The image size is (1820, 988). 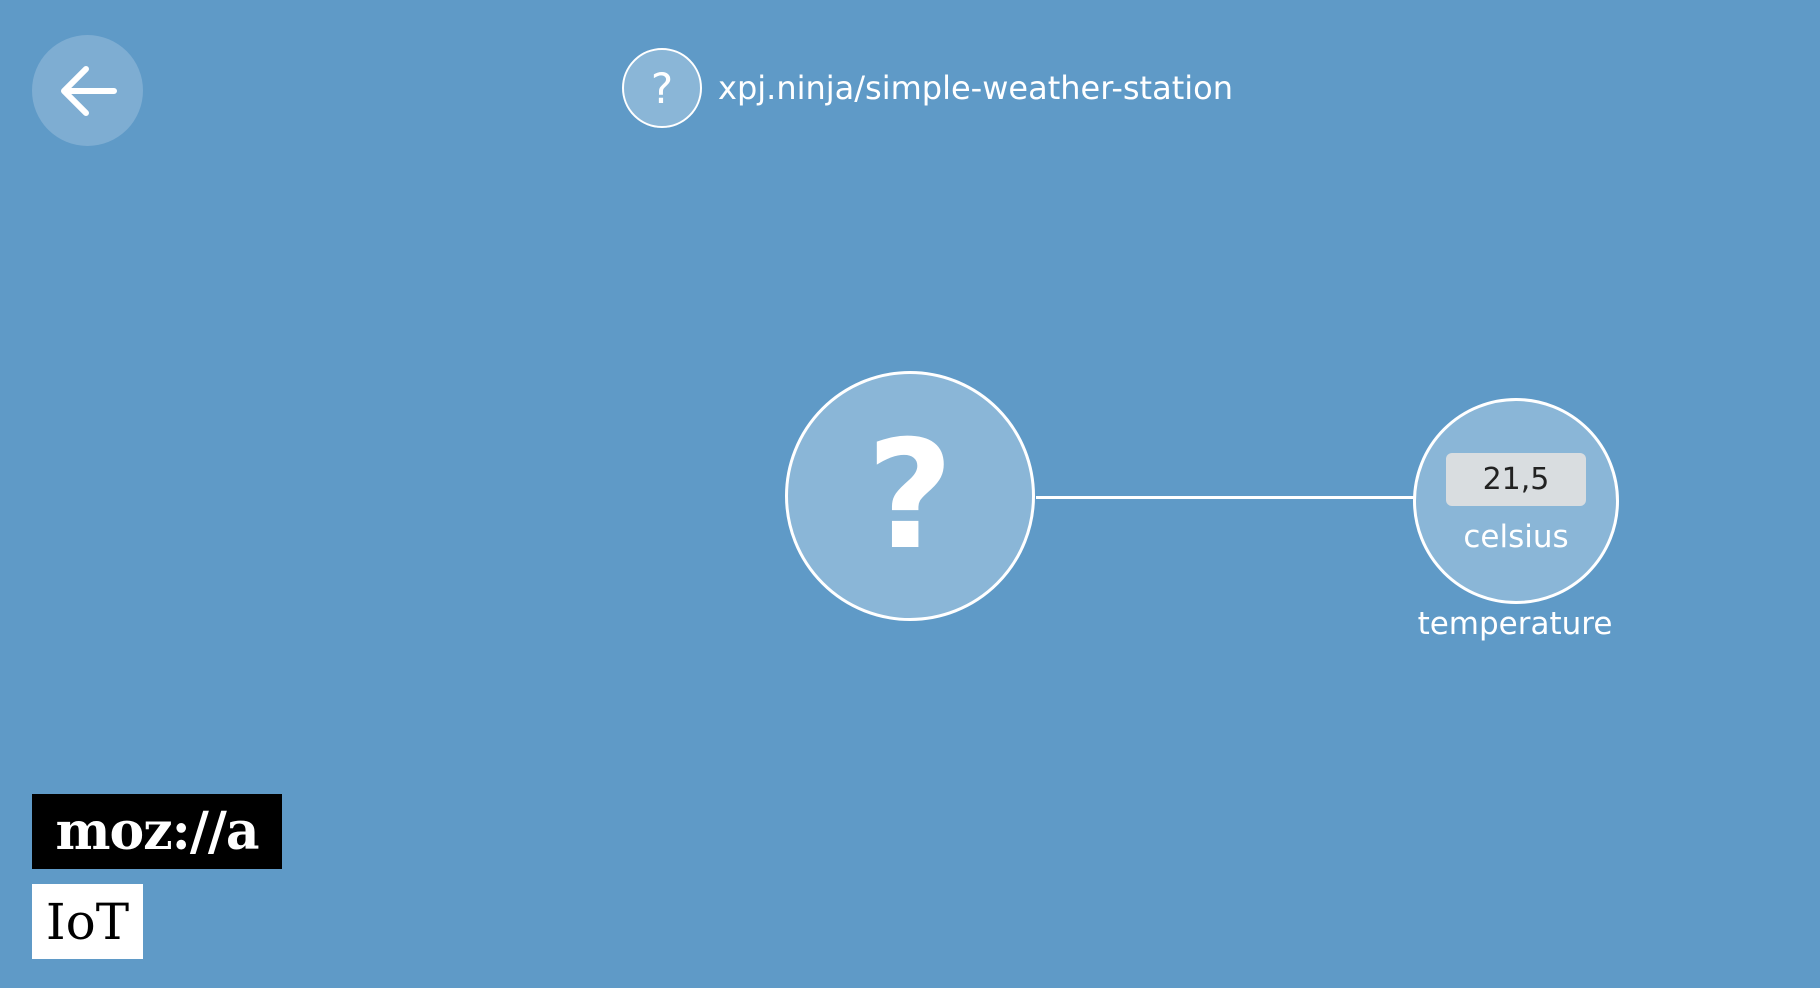 I want to click on property-value-box: 21,5, so click(x=1516, y=479).